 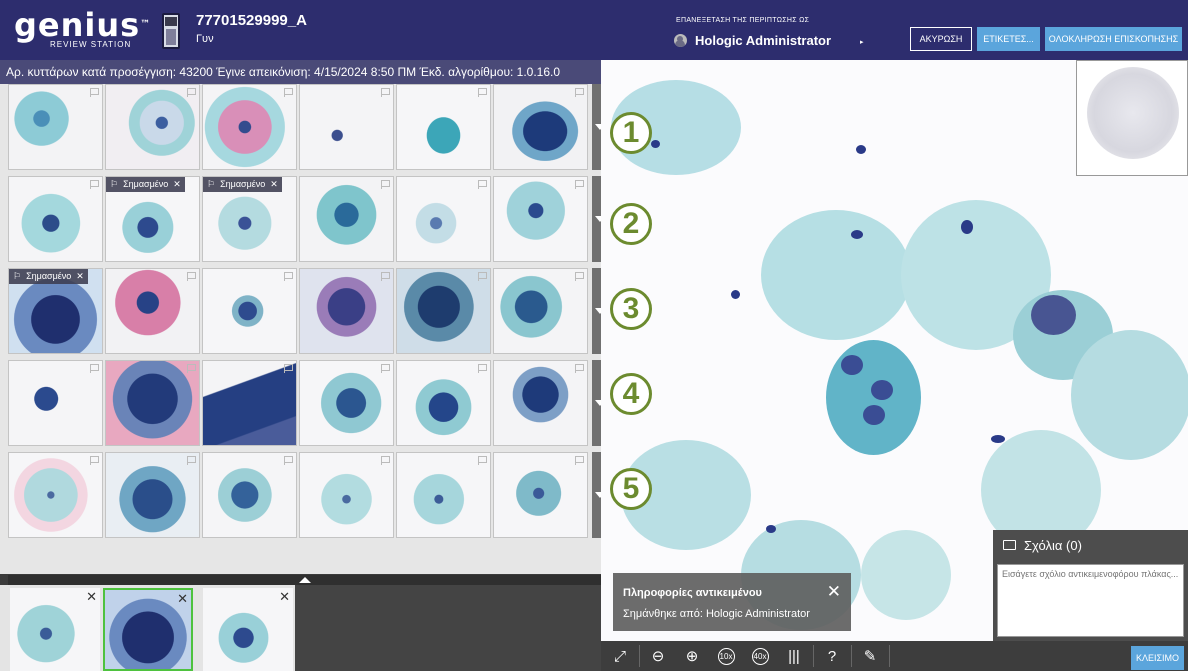 I want to click on object-info-close-button: ✕, so click(x=834, y=592).